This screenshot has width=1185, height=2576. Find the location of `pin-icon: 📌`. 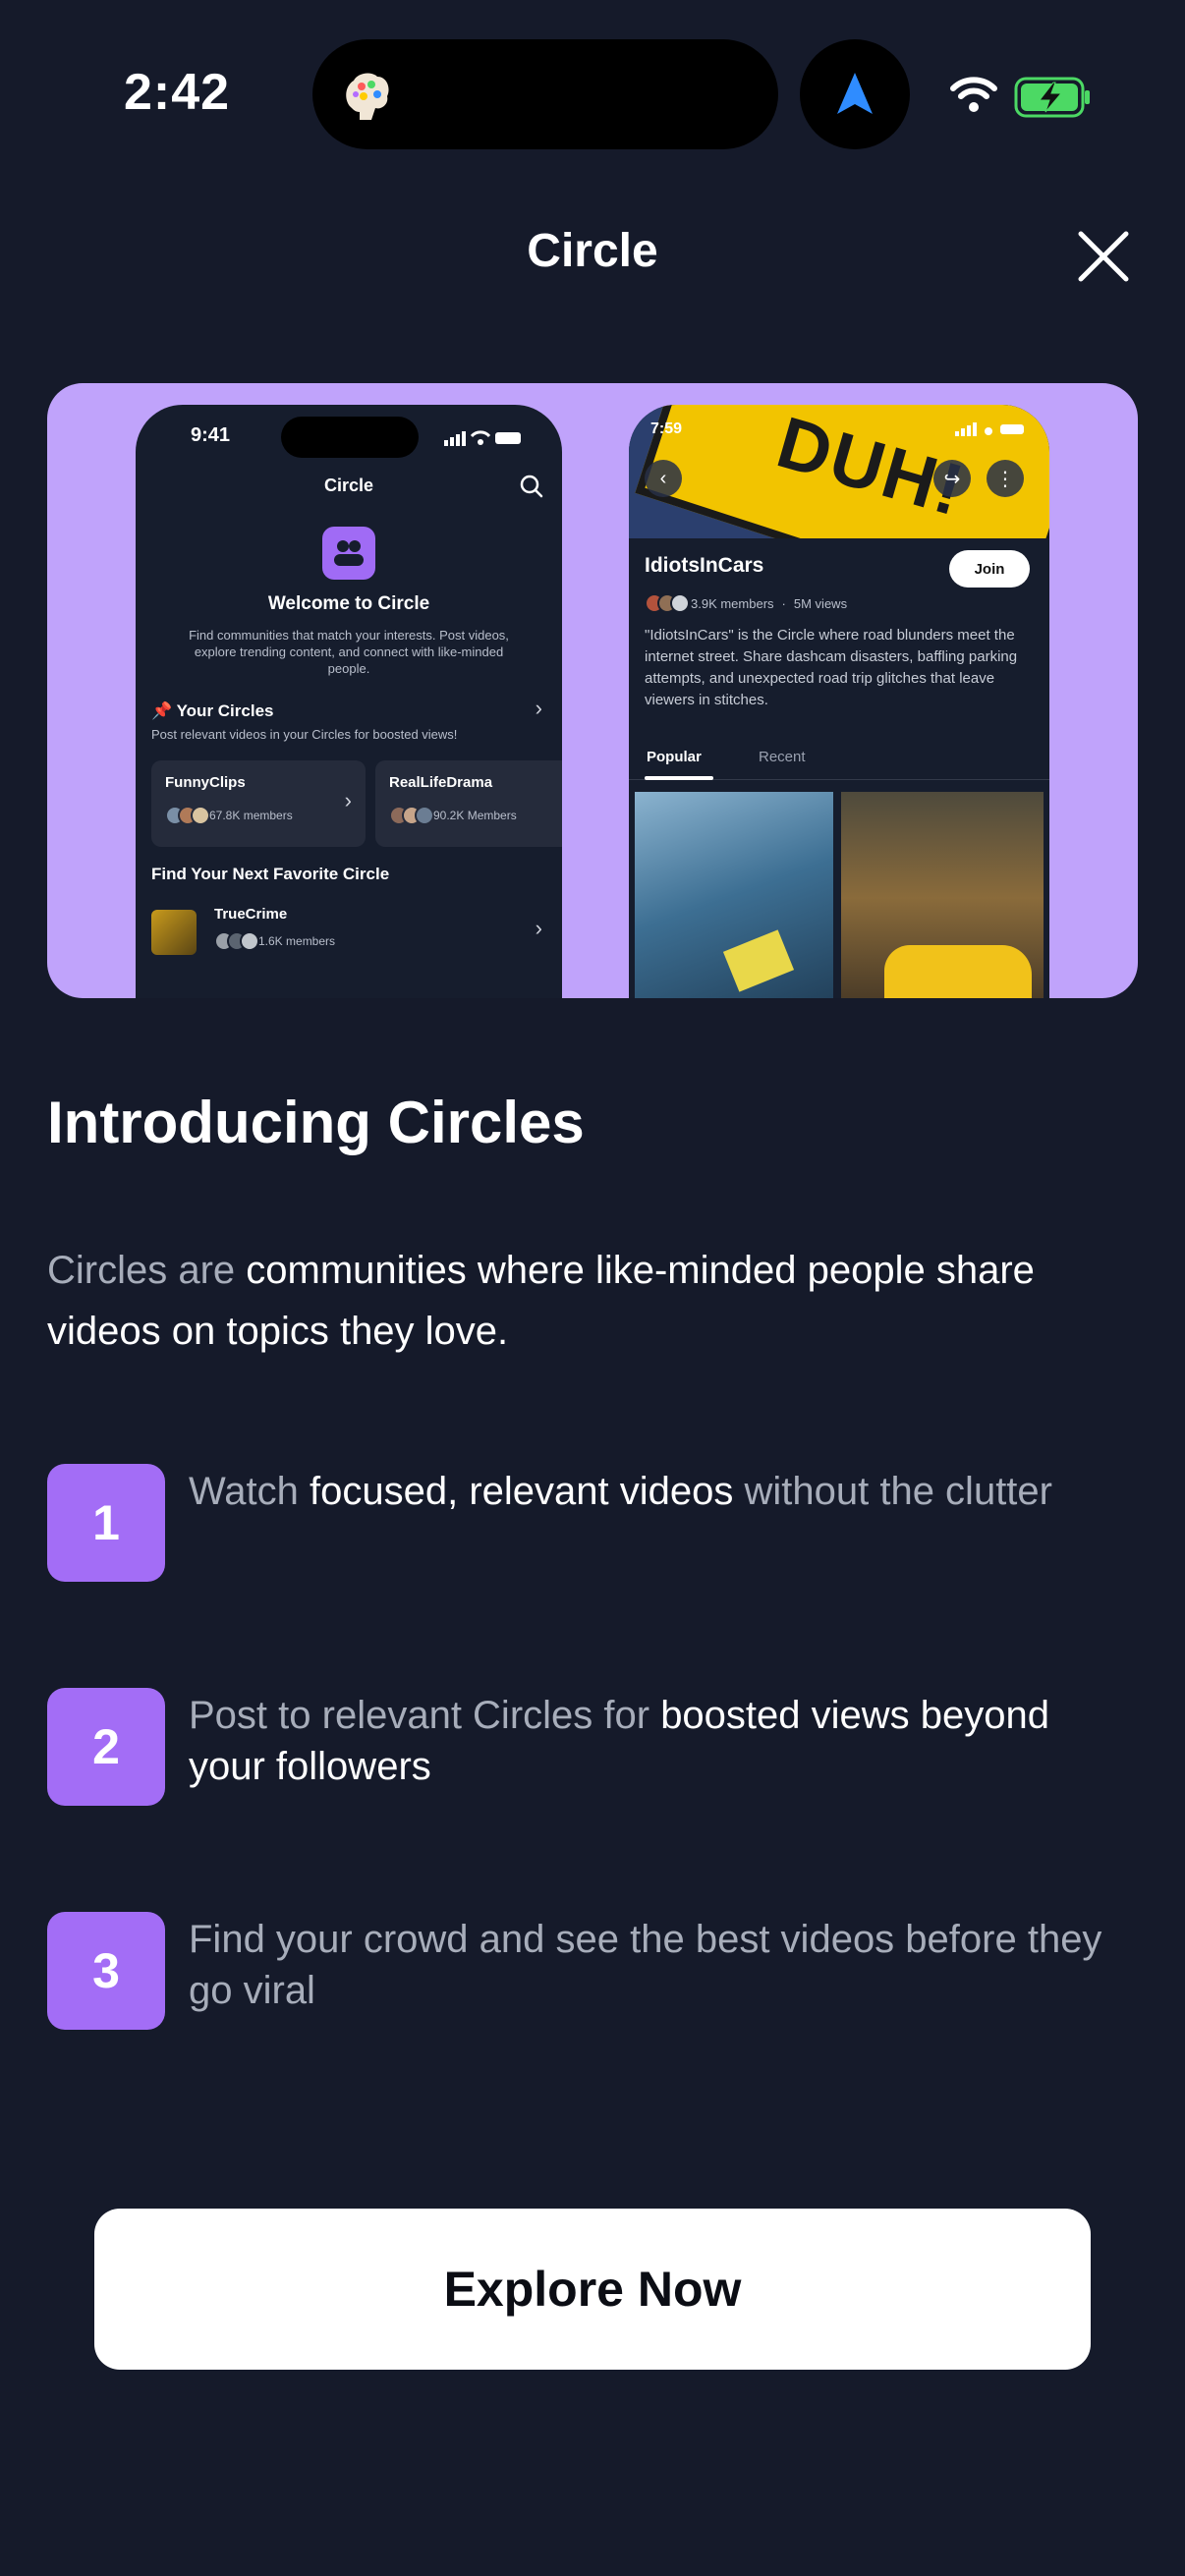

pin-icon: 📌 is located at coordinates (162, 710).